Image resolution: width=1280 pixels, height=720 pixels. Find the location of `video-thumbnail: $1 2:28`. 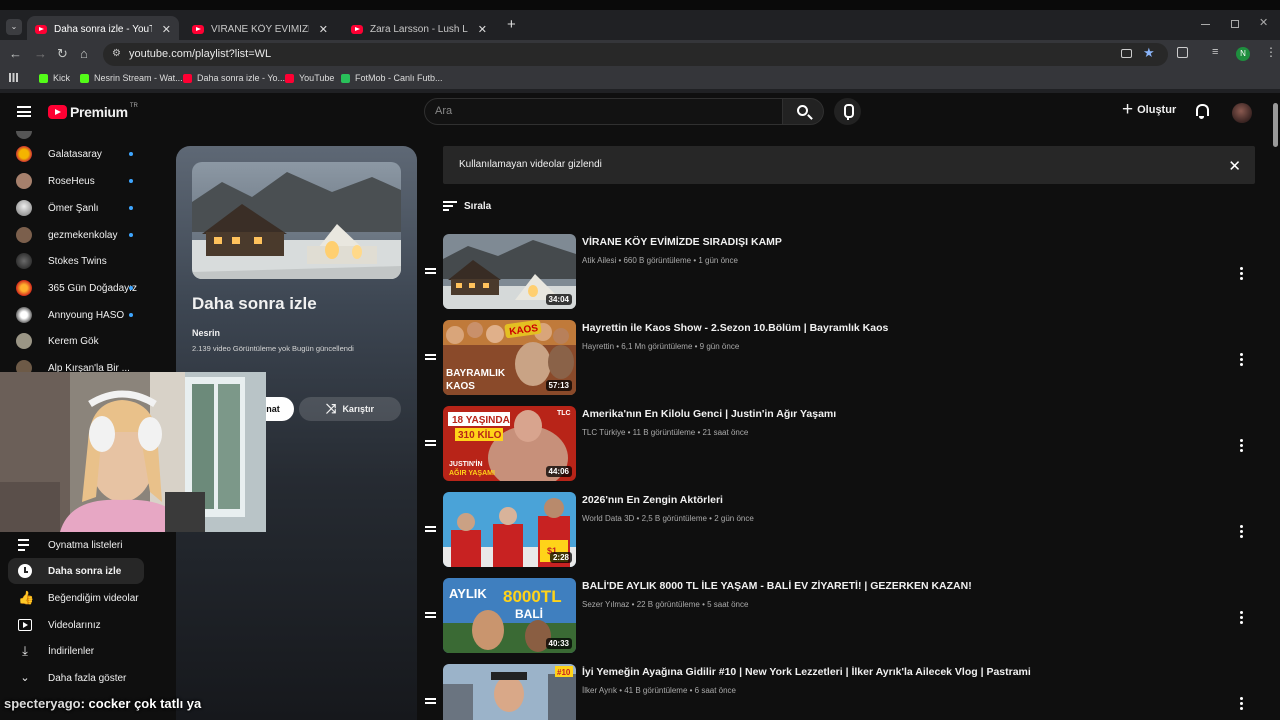

video-thumbnail: $1 2:28 is located at coordinates (509, 529).